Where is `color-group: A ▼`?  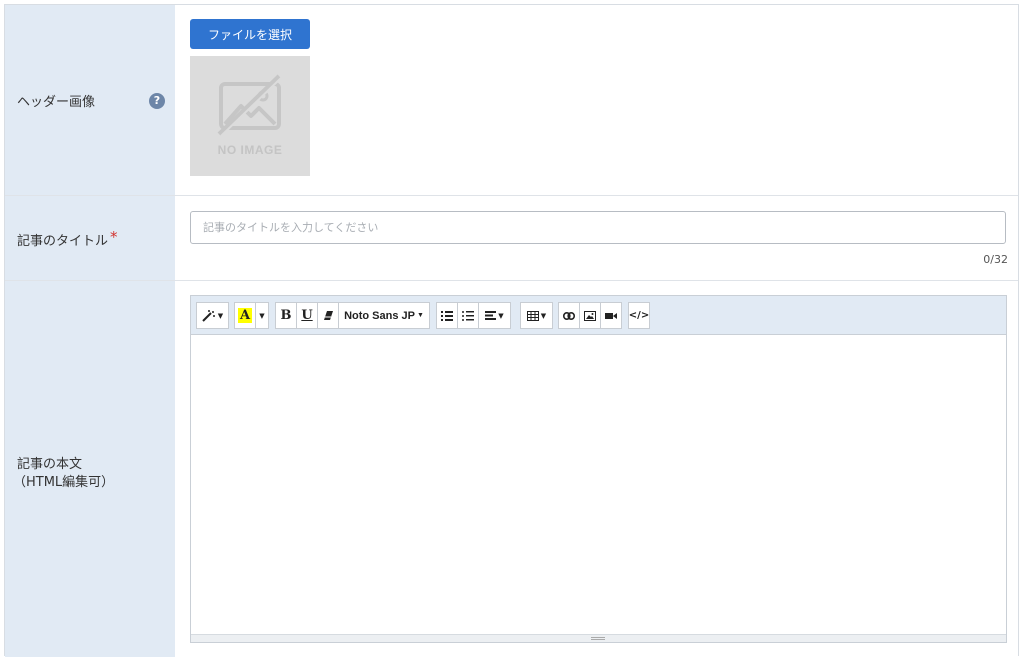
color-group: A ▼ is located at coordinates (251, 315).